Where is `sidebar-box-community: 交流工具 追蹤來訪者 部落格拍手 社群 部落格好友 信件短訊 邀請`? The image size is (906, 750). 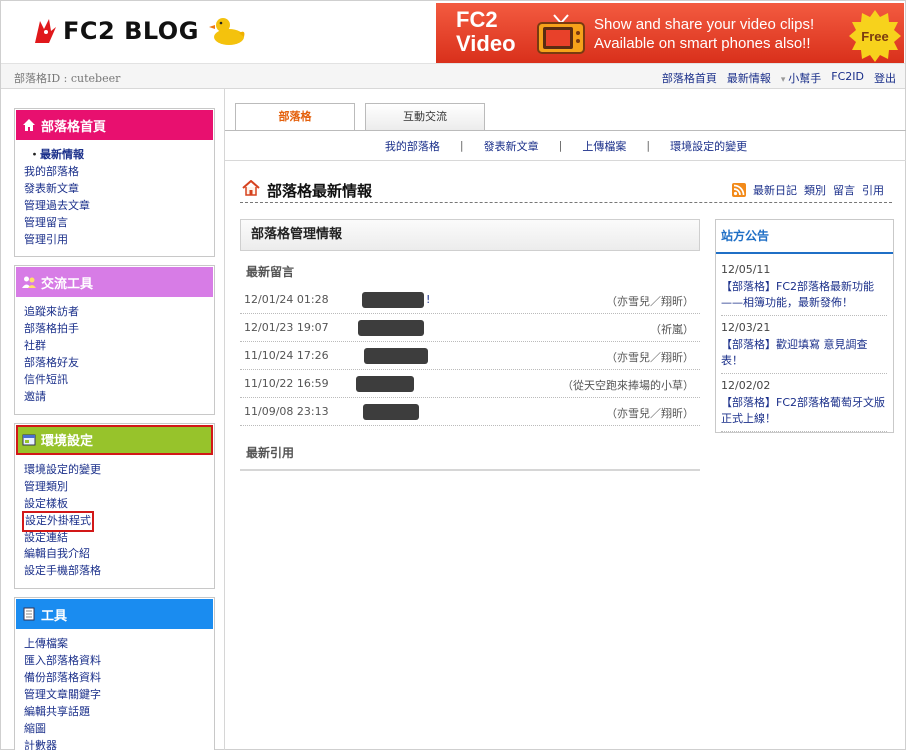
sidebar-box-community: 交流工具 追蹤來訪者 部落格拍手 社群 部落格好友 信件短訊 邀請 is located at coordinates (114, 340).